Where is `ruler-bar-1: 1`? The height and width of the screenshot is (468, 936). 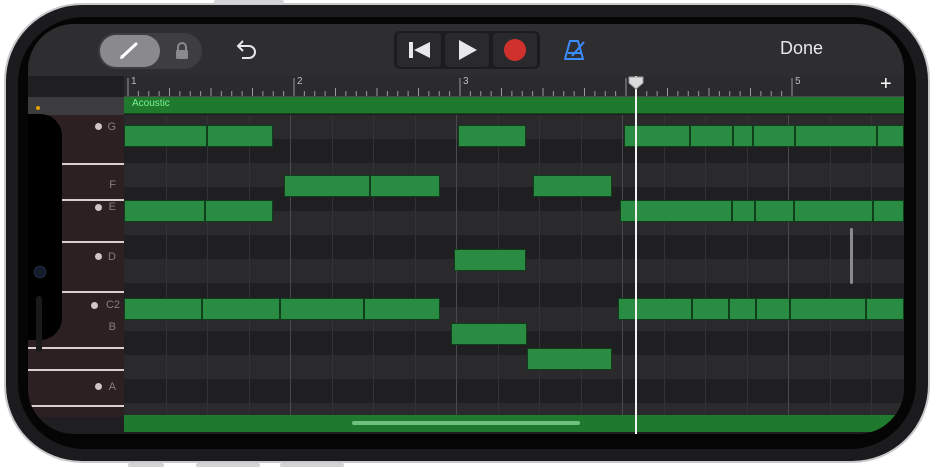
ruler-bar-1: 1 is located at coordinates (134, 81).